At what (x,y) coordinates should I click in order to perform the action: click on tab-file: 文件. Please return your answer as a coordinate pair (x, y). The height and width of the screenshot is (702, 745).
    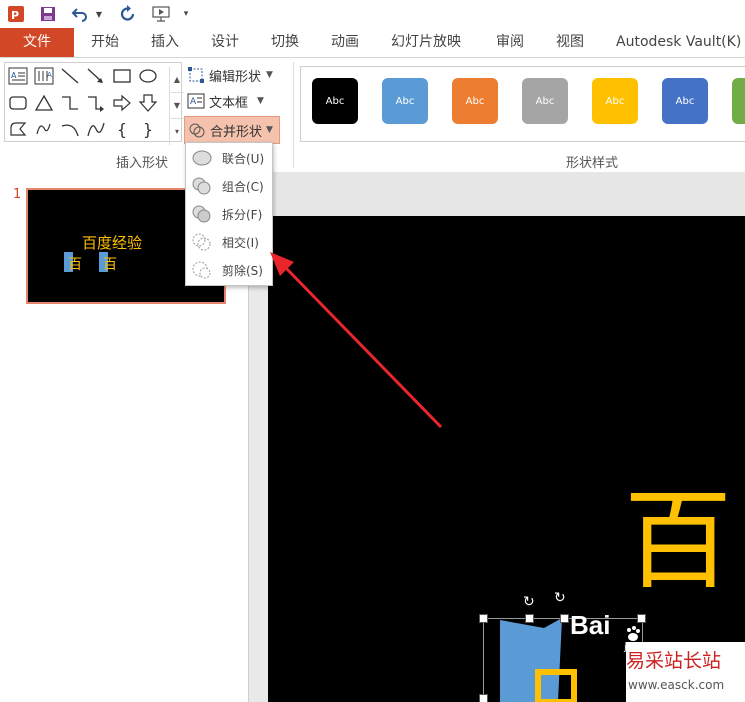
    Looking at the image, I should click on (37, 42).